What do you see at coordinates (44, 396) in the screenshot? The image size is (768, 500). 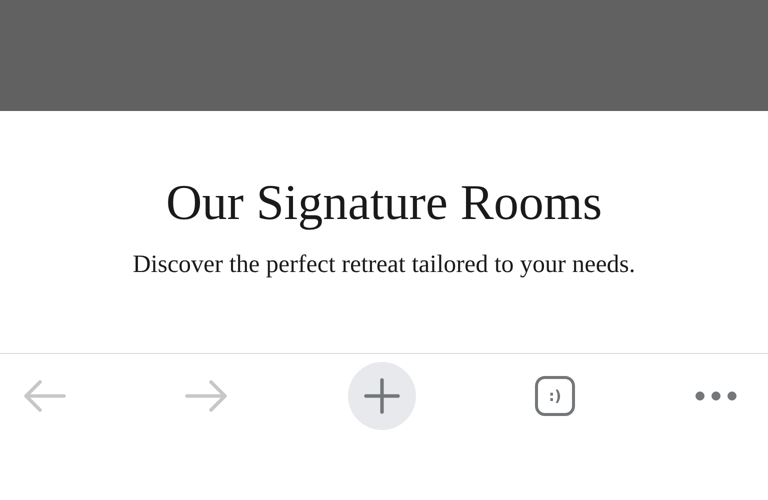 I see `arrow-left-icon` at bounding box center [44, 396].